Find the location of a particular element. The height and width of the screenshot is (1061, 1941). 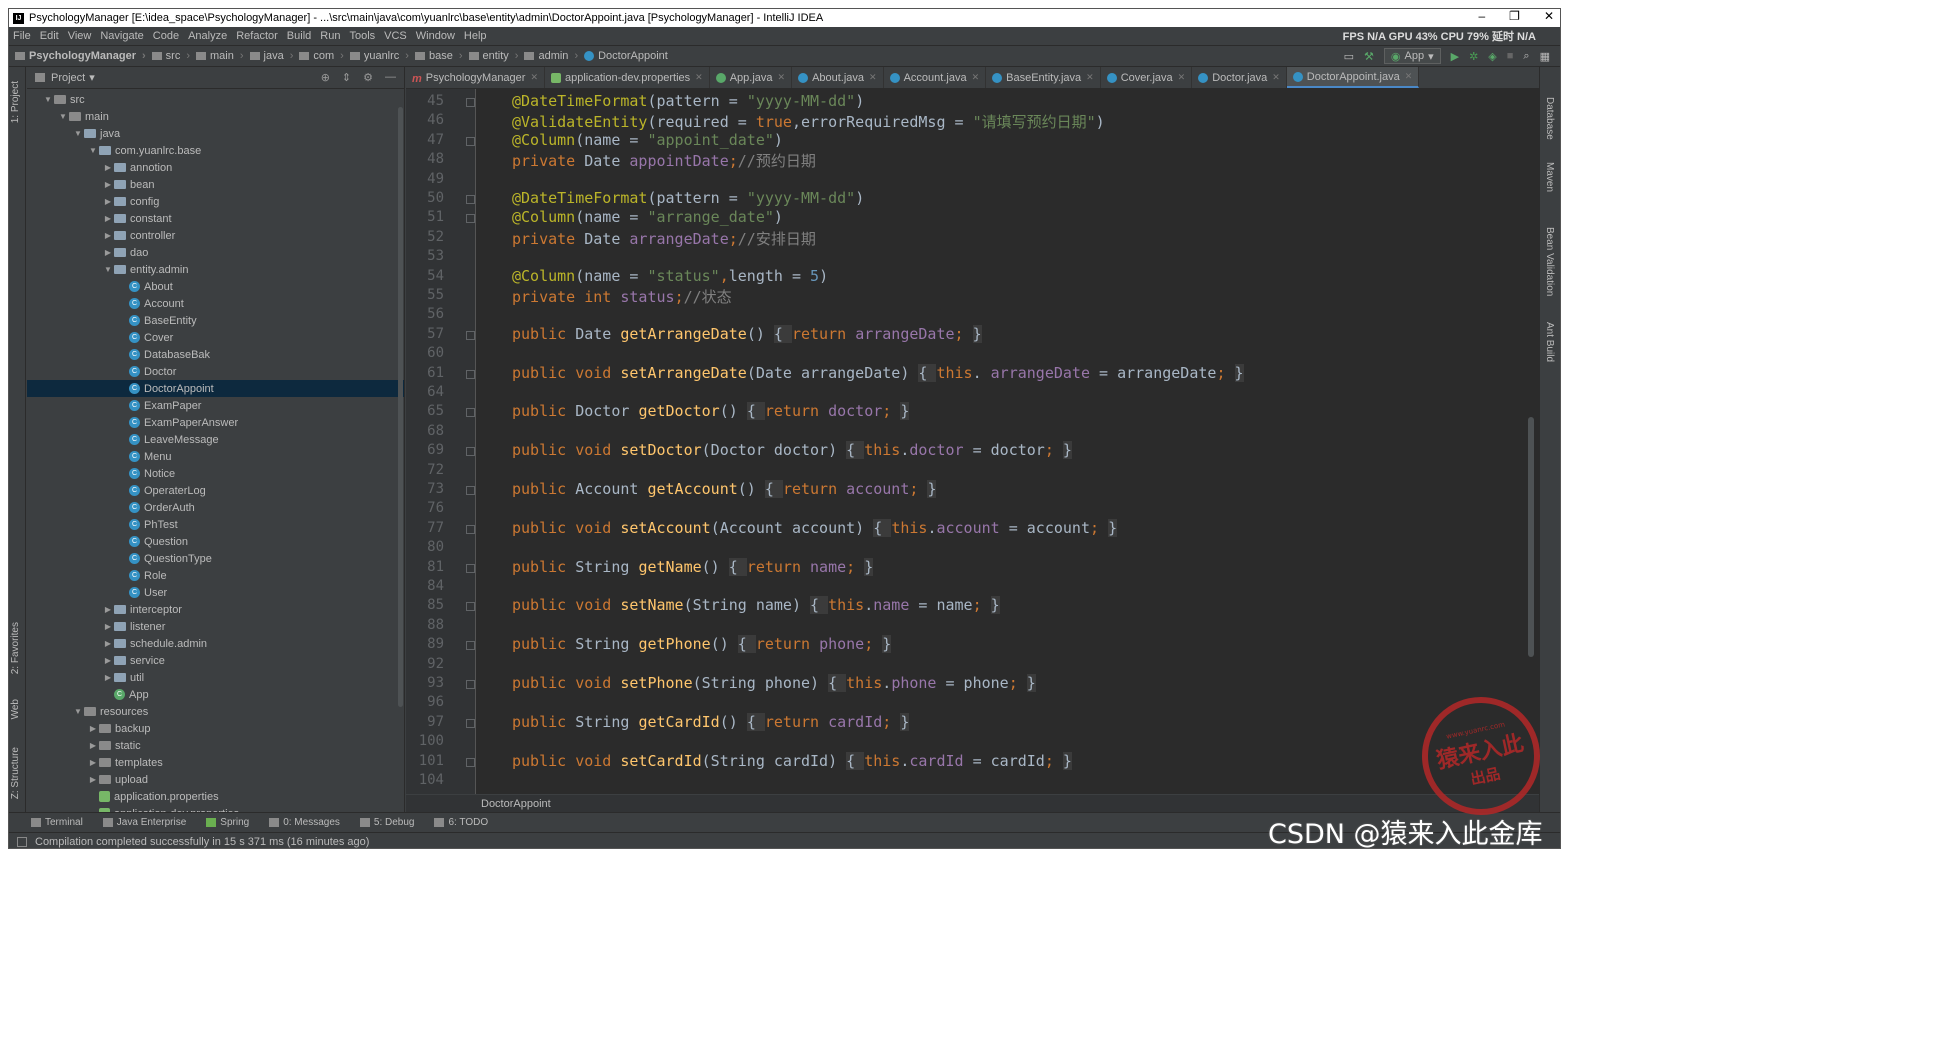

menu-file: File is located at coordinates (22, 36).